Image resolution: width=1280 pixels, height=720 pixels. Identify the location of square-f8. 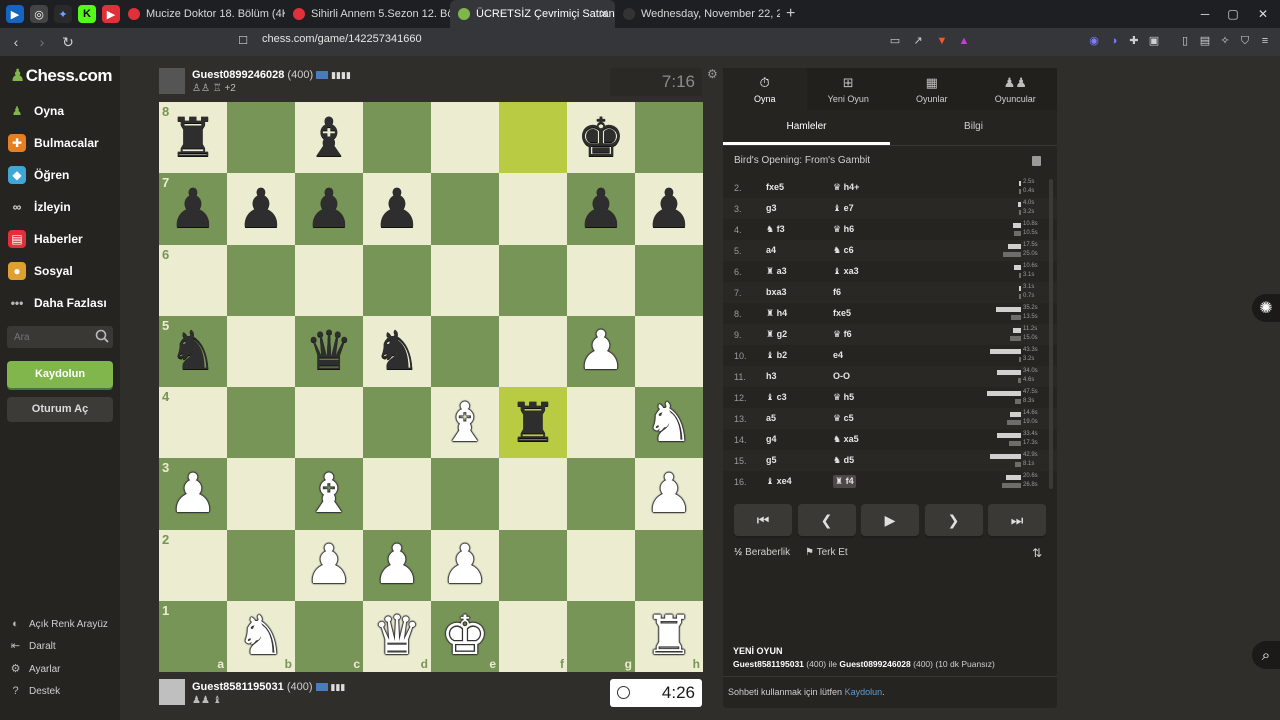
(533, 138).